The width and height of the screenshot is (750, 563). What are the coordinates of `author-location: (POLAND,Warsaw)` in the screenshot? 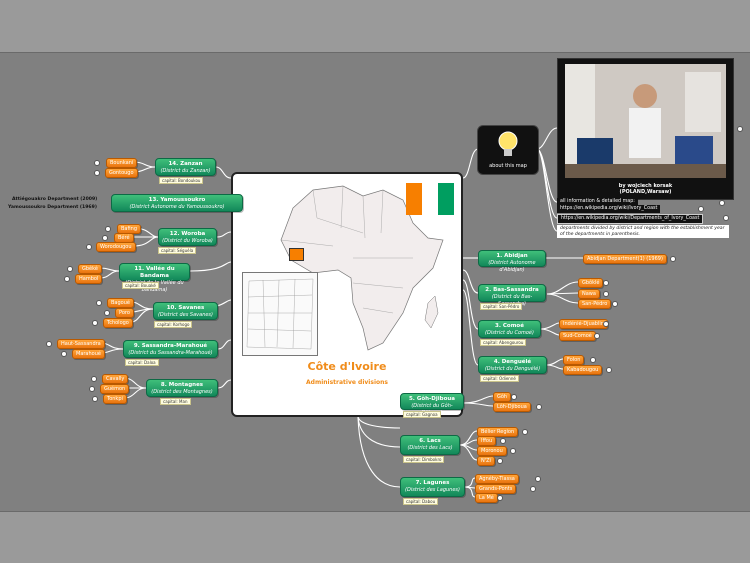 It's located at (645, 192).